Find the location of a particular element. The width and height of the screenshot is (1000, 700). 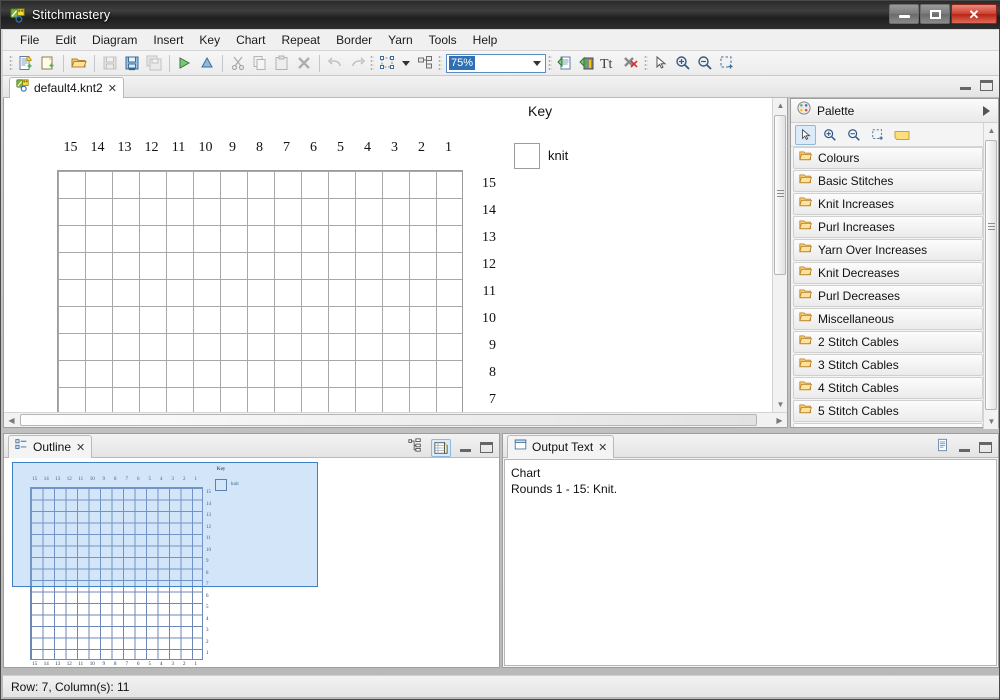

copy-button is located at coordinates (260, 63).